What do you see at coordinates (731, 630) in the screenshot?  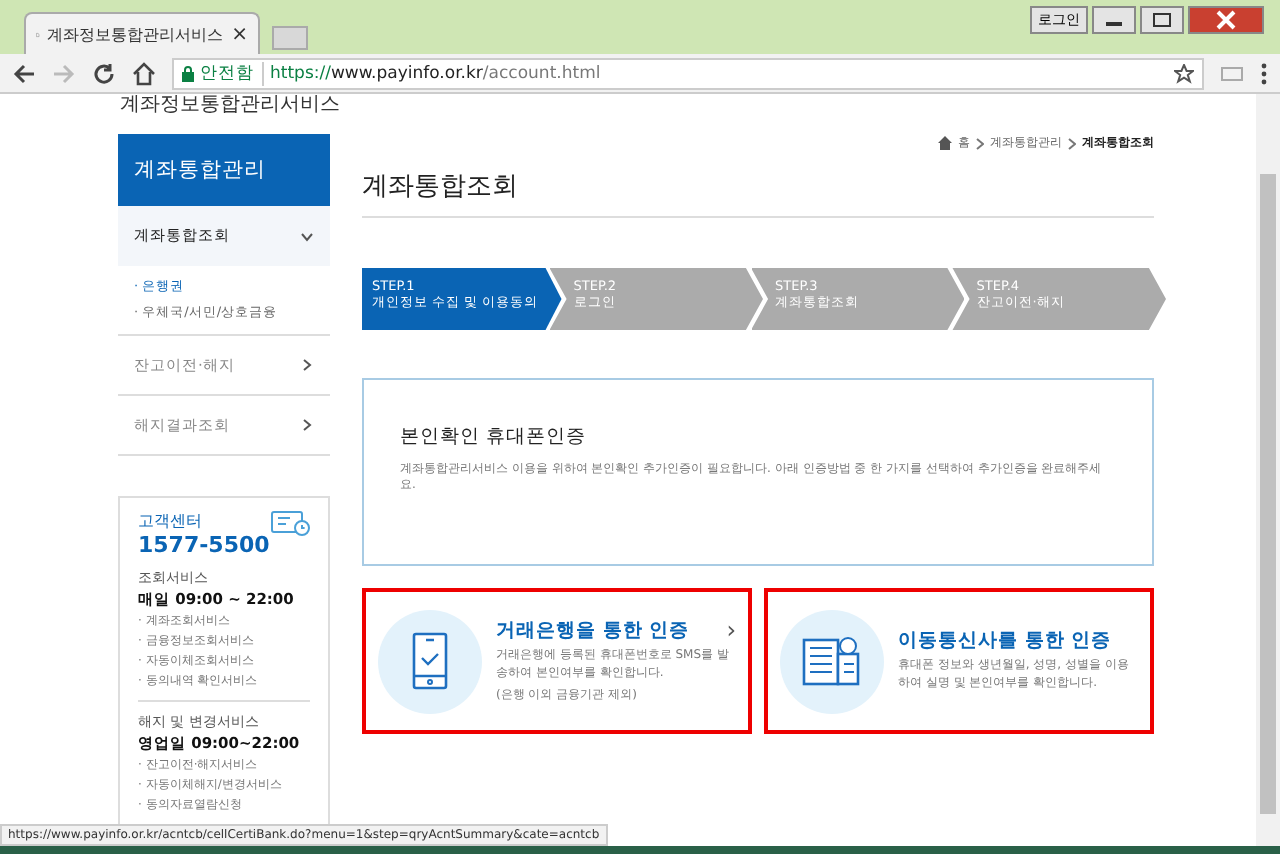 I see `chevron-icon: ›` at bounding box center [731, 630].